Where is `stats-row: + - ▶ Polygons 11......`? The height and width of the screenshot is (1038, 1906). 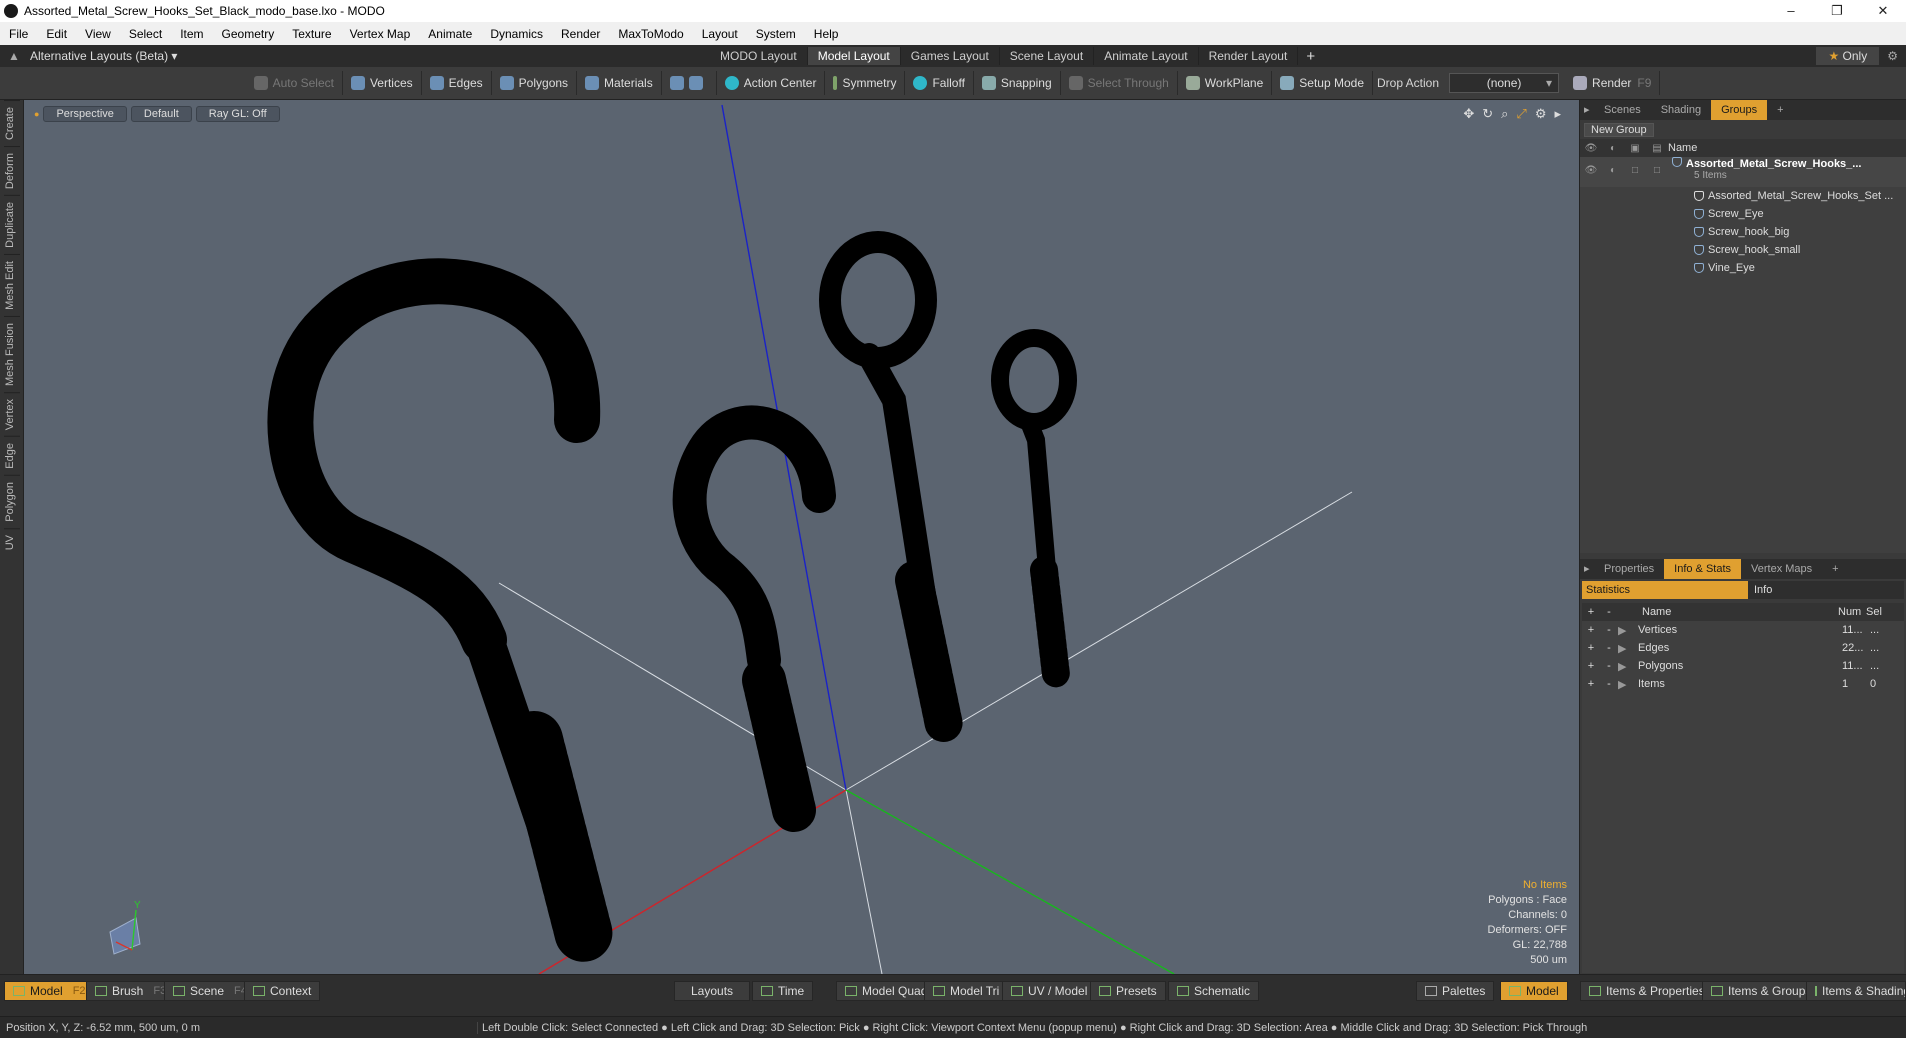
stats-row: + - ▶ Polygons 11...... is located at coordinates (1743, 666).